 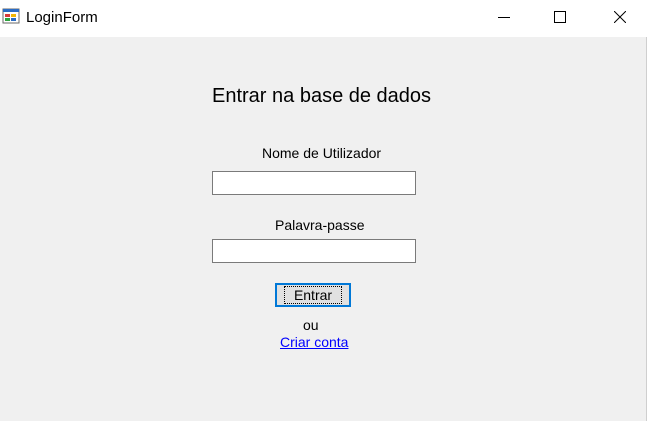 I want to click on maximize-icon, so click(x=560, y=19).